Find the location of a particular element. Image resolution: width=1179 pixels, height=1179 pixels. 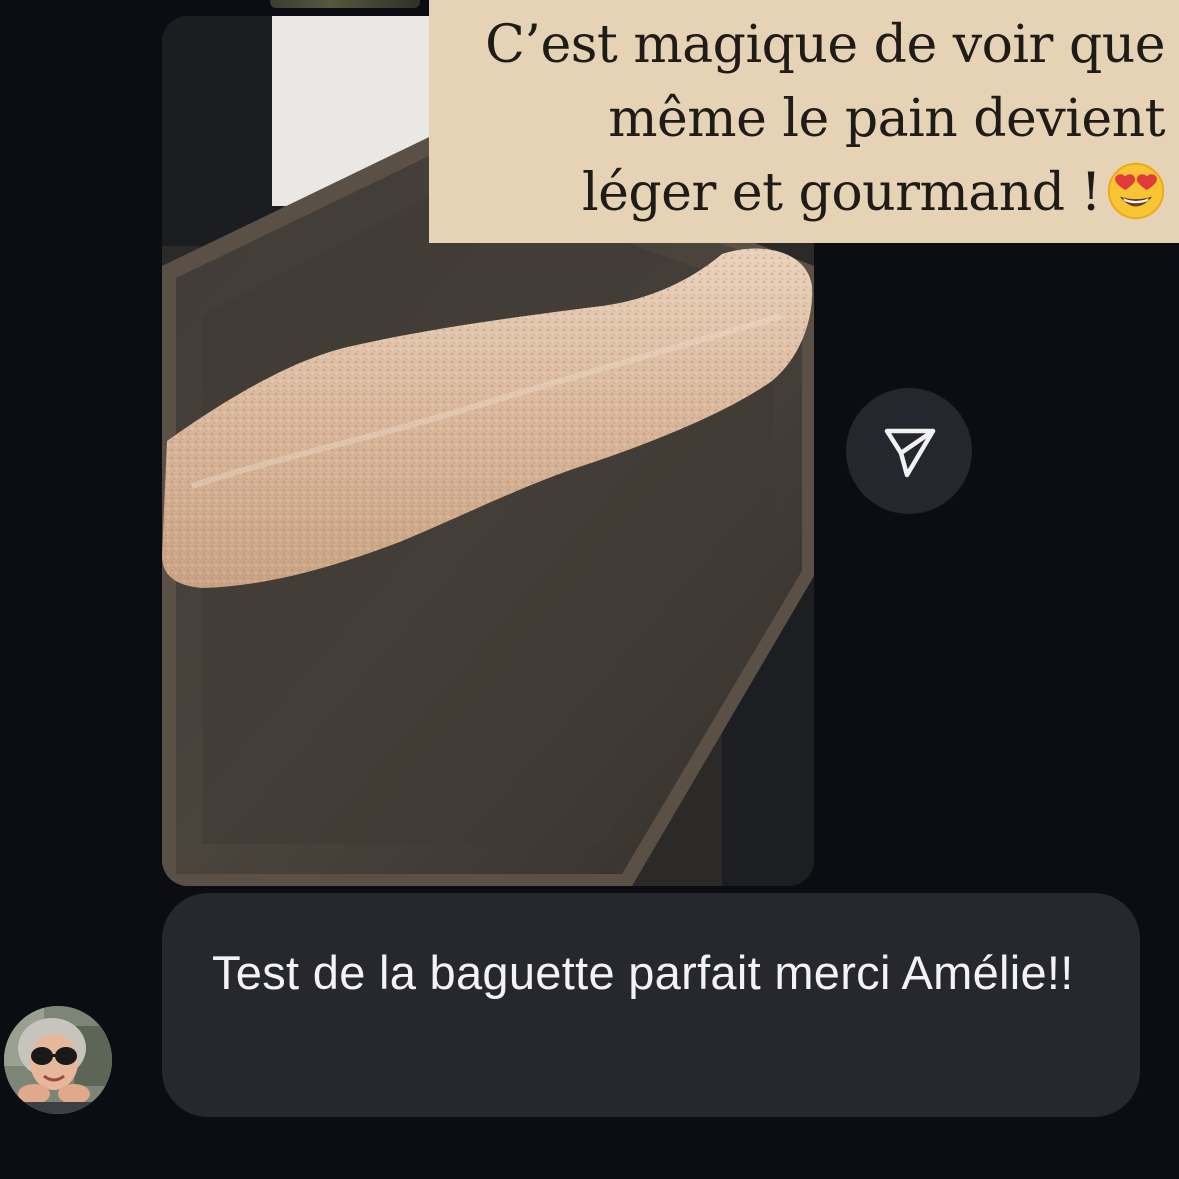

paper-plane-icon is located at coordinates (910, 453).